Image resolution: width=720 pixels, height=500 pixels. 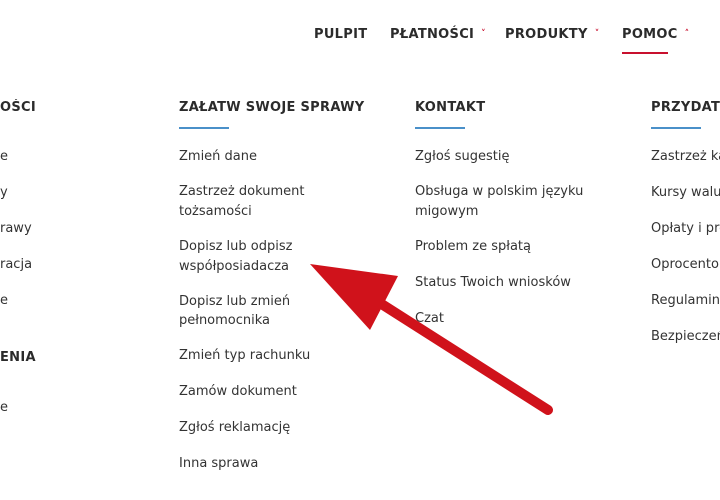 I want to click on column-title: ZAŁATW SWOJE SPRAWY, so click(x=272, y=107).